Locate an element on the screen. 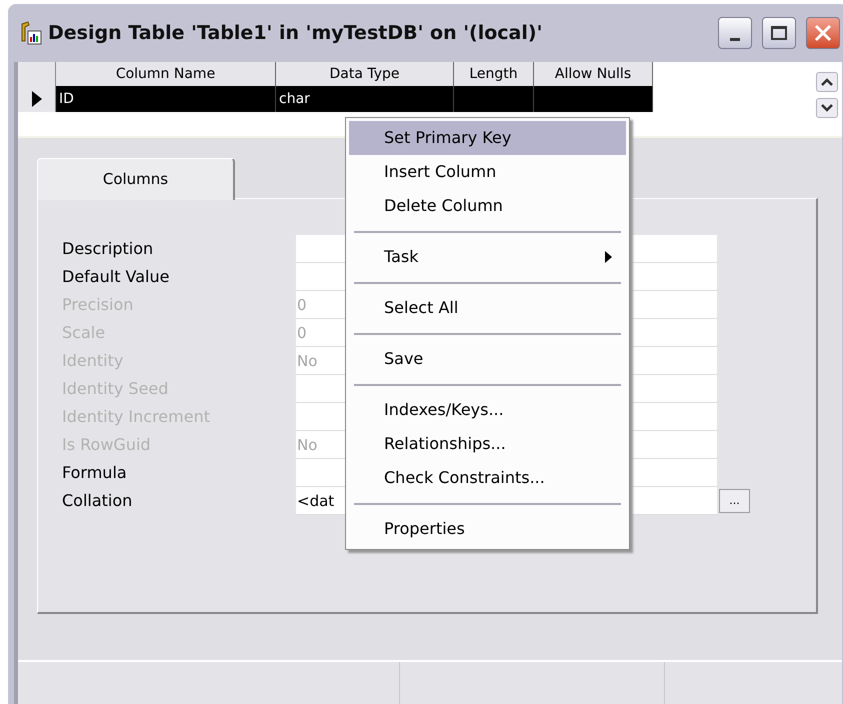 The width and height of the screenshot is (843, 704). chevron-down-icon is located at coordinates (827, 108).